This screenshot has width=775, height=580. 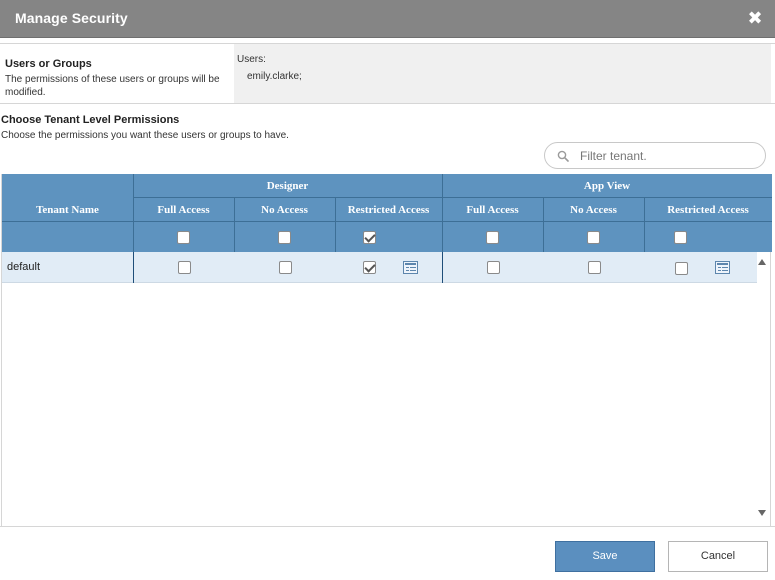 I want to click on users-label: Users:, so click(x=251, y=59).